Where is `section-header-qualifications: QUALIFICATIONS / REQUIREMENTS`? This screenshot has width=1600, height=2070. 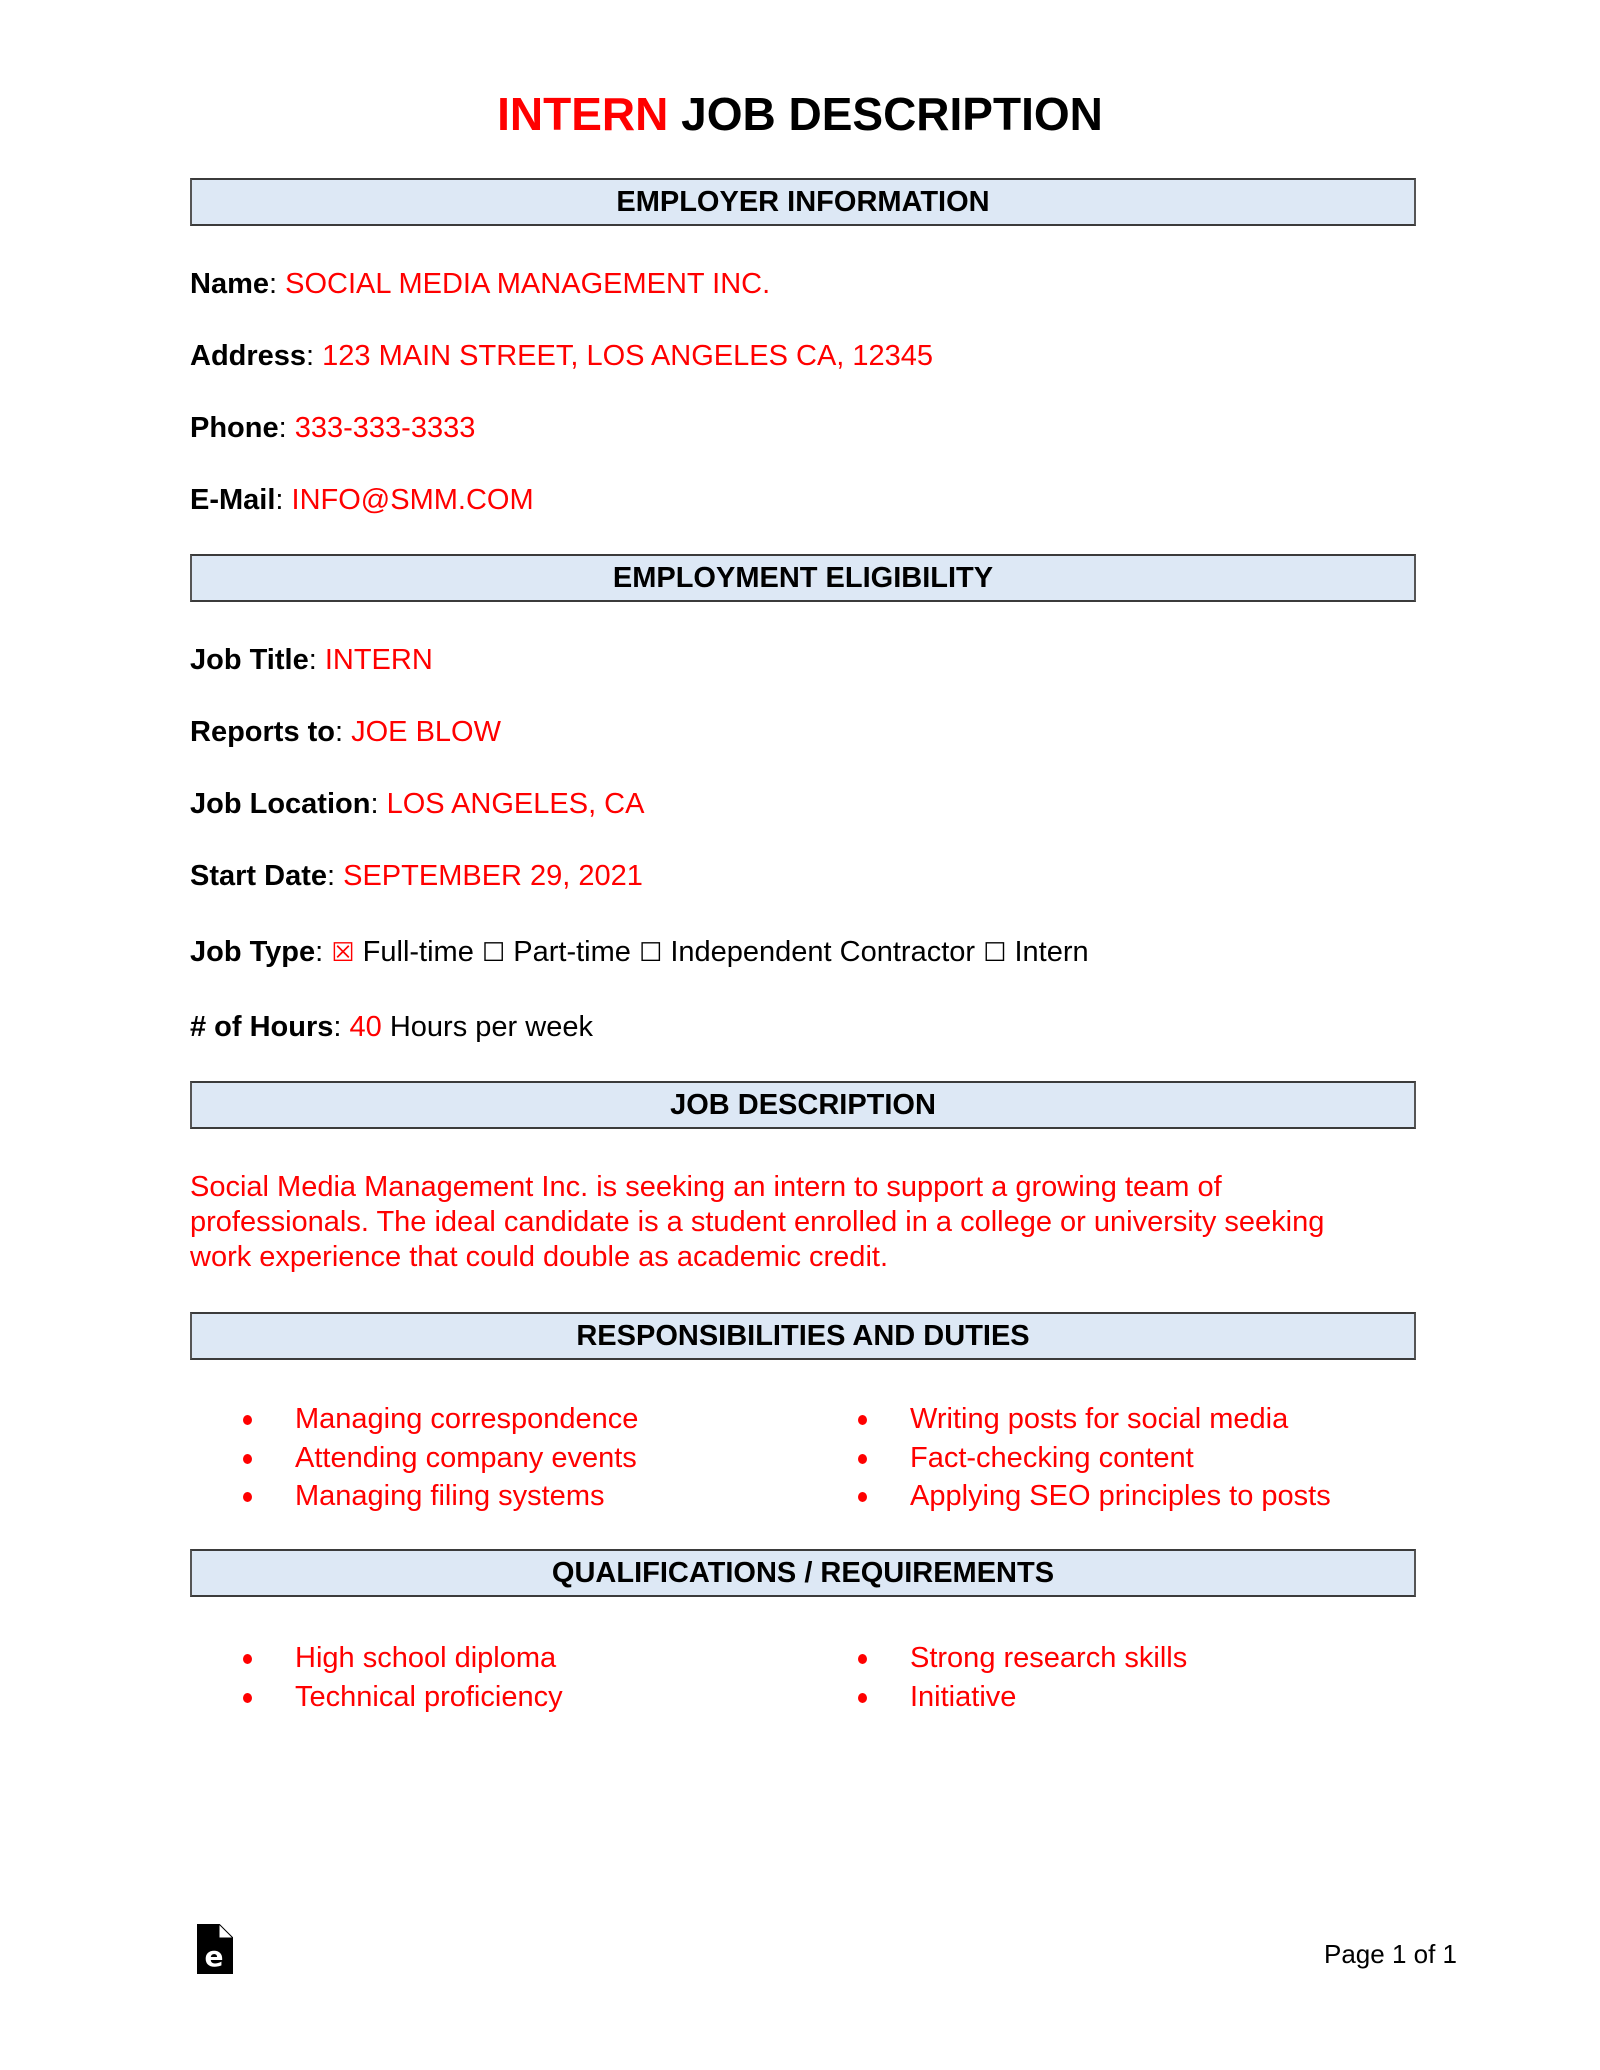
section-header-qualifications: QUALIFICATIONS / REQUIREMENTS is located at coordinates (803, 1573).